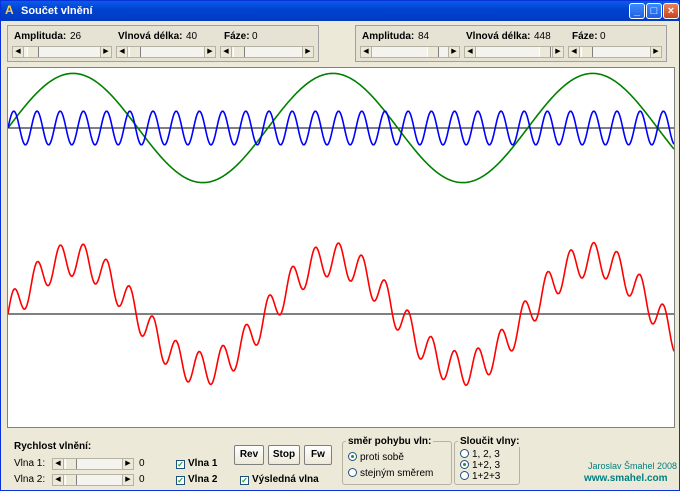  I want to click on merge-option-3-radio: 1+2+3, so click(480, 476).